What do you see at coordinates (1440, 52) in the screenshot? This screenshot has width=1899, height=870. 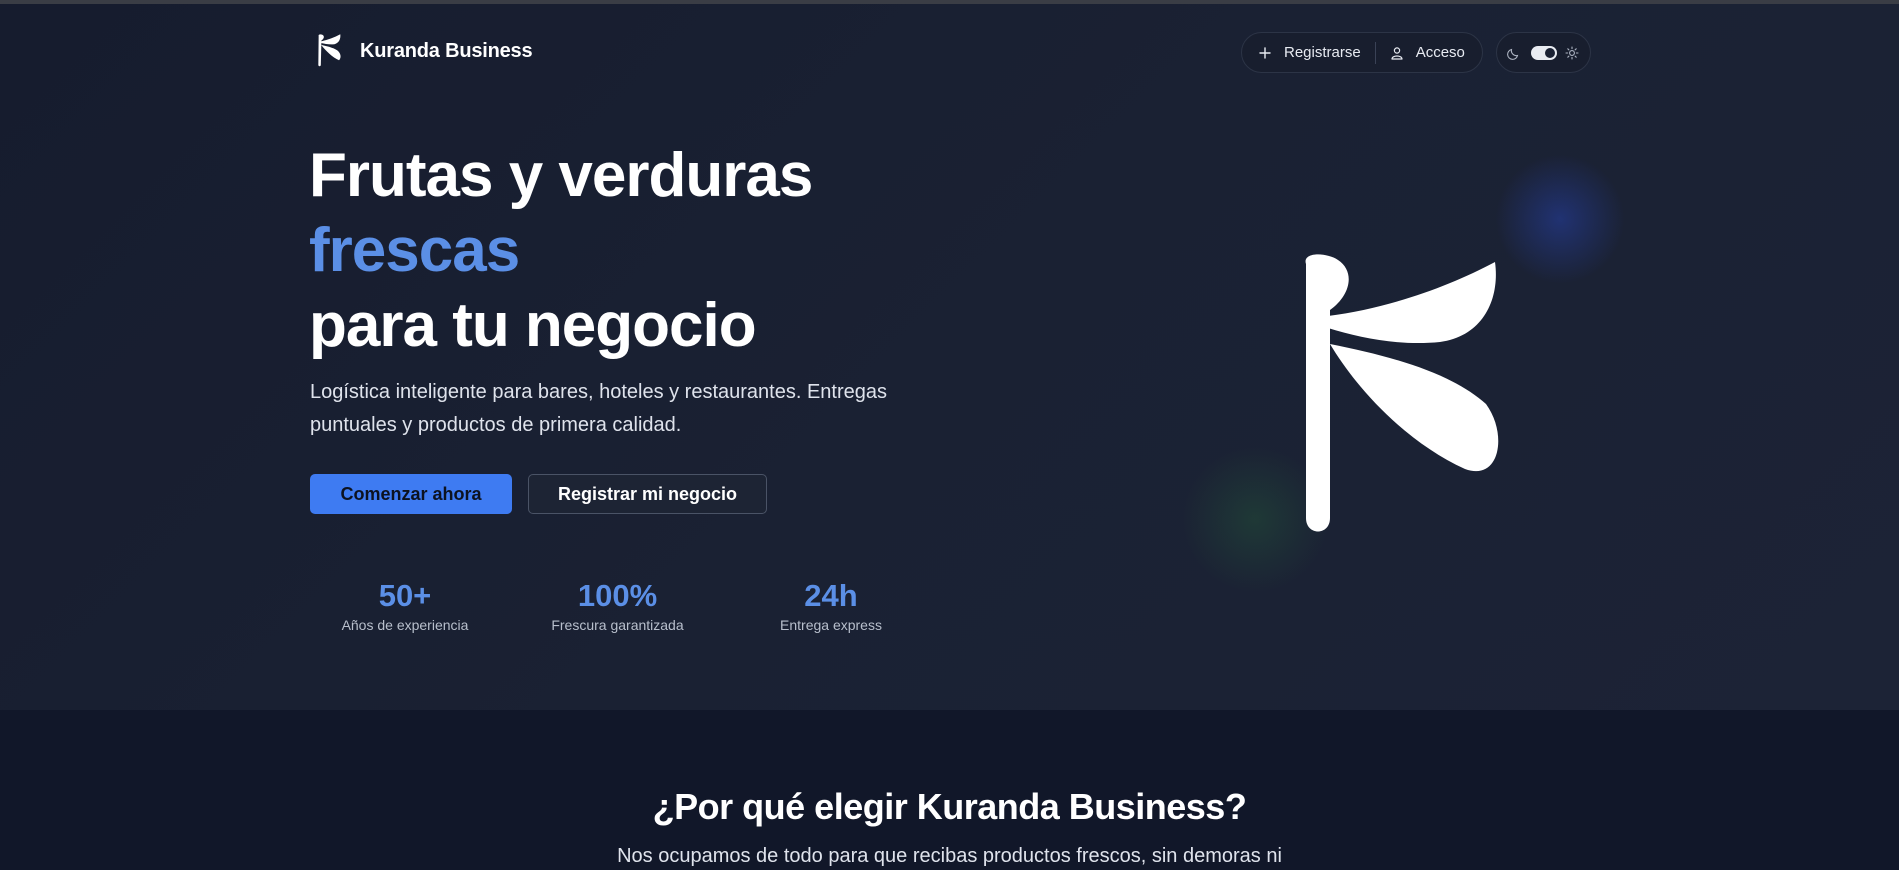 I see `login-label: Acceso` at bounding box center [1440, 52].